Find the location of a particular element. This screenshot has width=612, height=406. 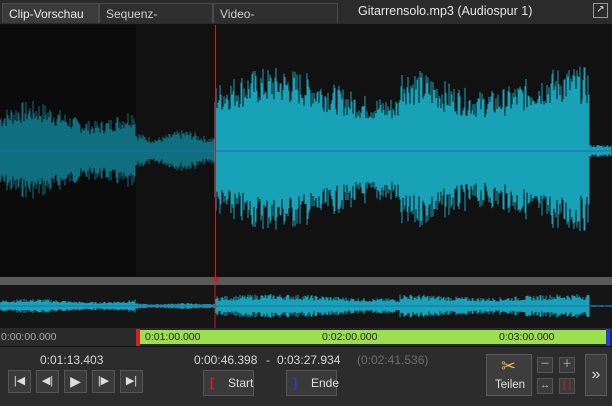

end-marker is located at coordinates (608, 337).